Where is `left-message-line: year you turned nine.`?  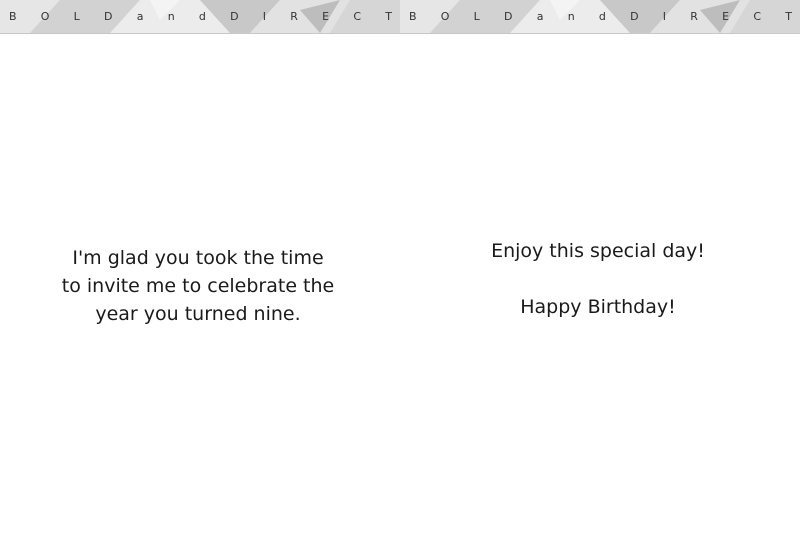 left-message-line: year you turned nine. is located at coordinates (198, 314).